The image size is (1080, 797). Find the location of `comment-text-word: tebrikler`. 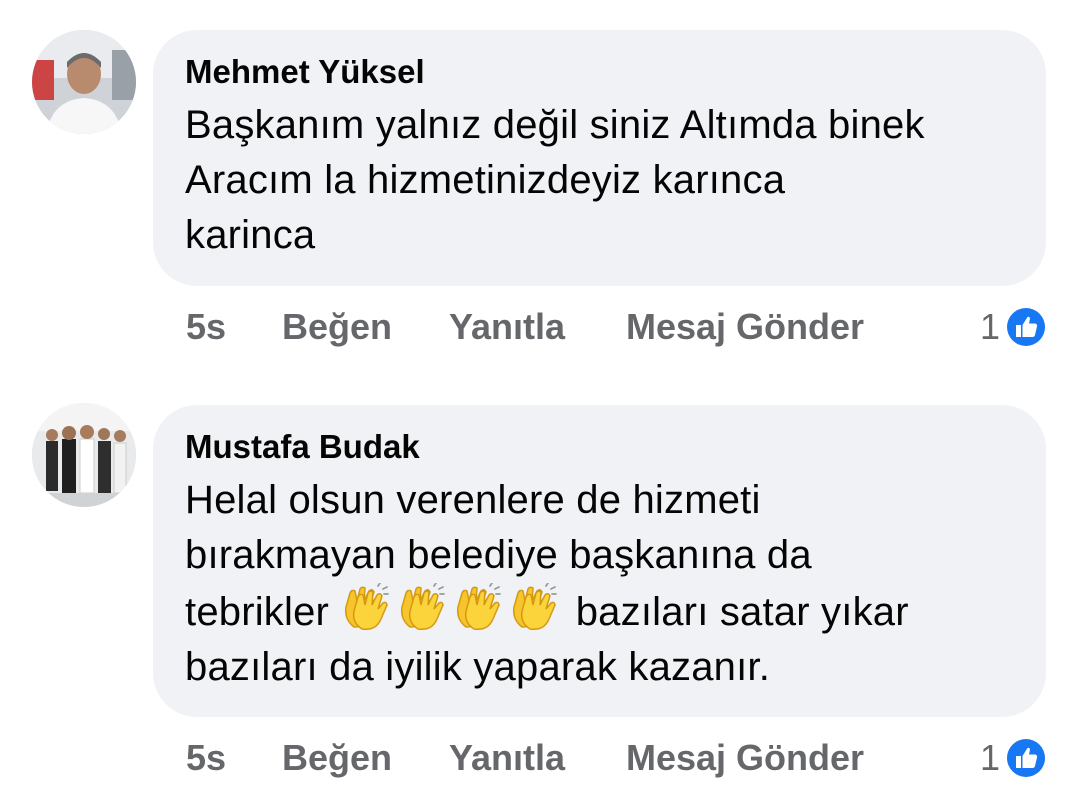

comment-text-word: tebrikler is located at coordinates (257, 612).